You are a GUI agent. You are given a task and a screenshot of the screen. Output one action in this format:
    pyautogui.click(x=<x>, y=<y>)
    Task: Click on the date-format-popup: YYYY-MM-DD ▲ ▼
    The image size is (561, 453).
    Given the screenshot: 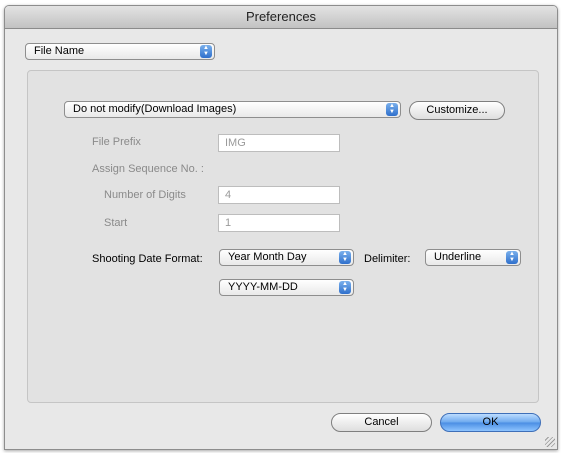 What is the action you would take?
    pyautogui.click(x=286, y=287)
    